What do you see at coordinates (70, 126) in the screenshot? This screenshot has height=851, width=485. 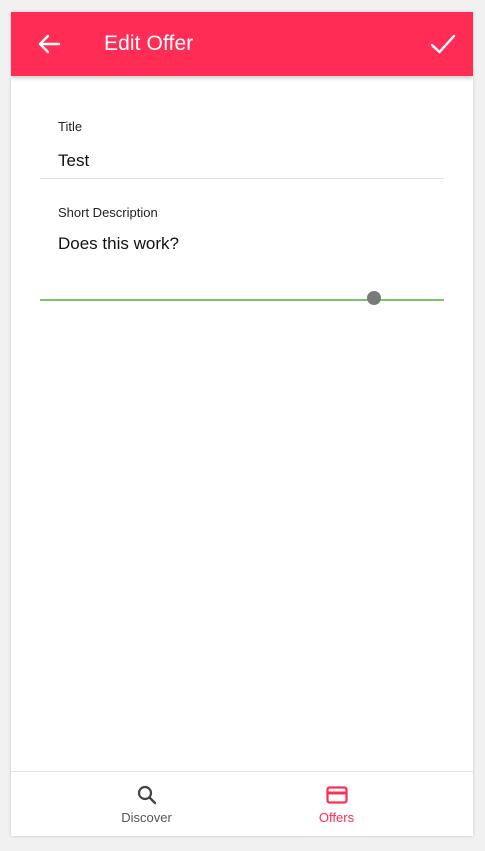 I see `title-field-label: Title` at bounding box center [70, 126].